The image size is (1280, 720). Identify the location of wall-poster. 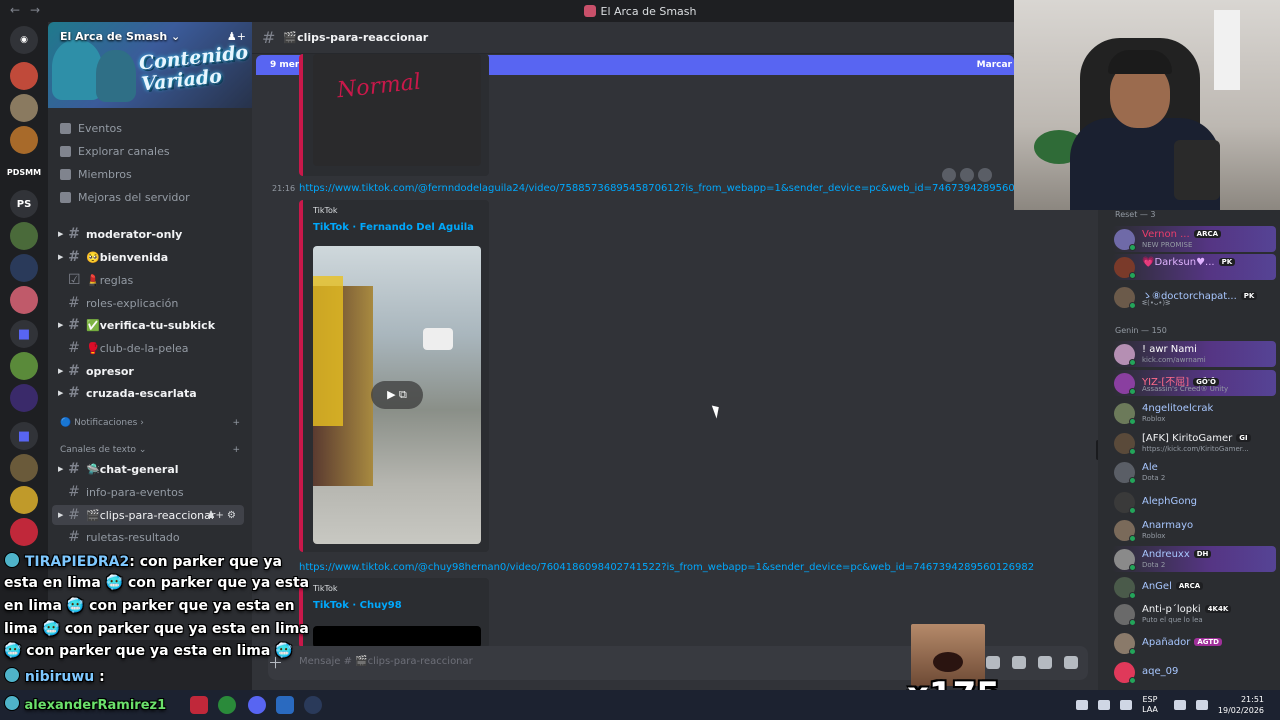
(1227, 50).